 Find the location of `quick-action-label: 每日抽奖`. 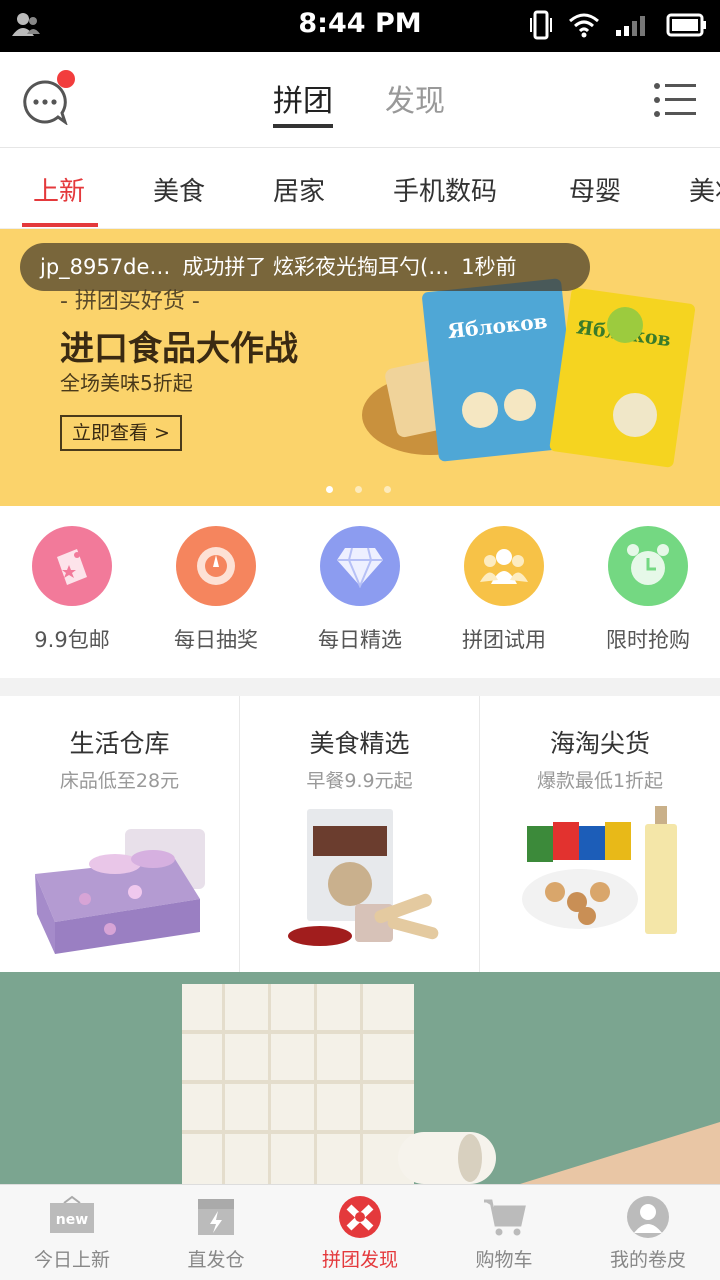

quick-action-label: 每日抽奖 is located at coordinates (216, 640).